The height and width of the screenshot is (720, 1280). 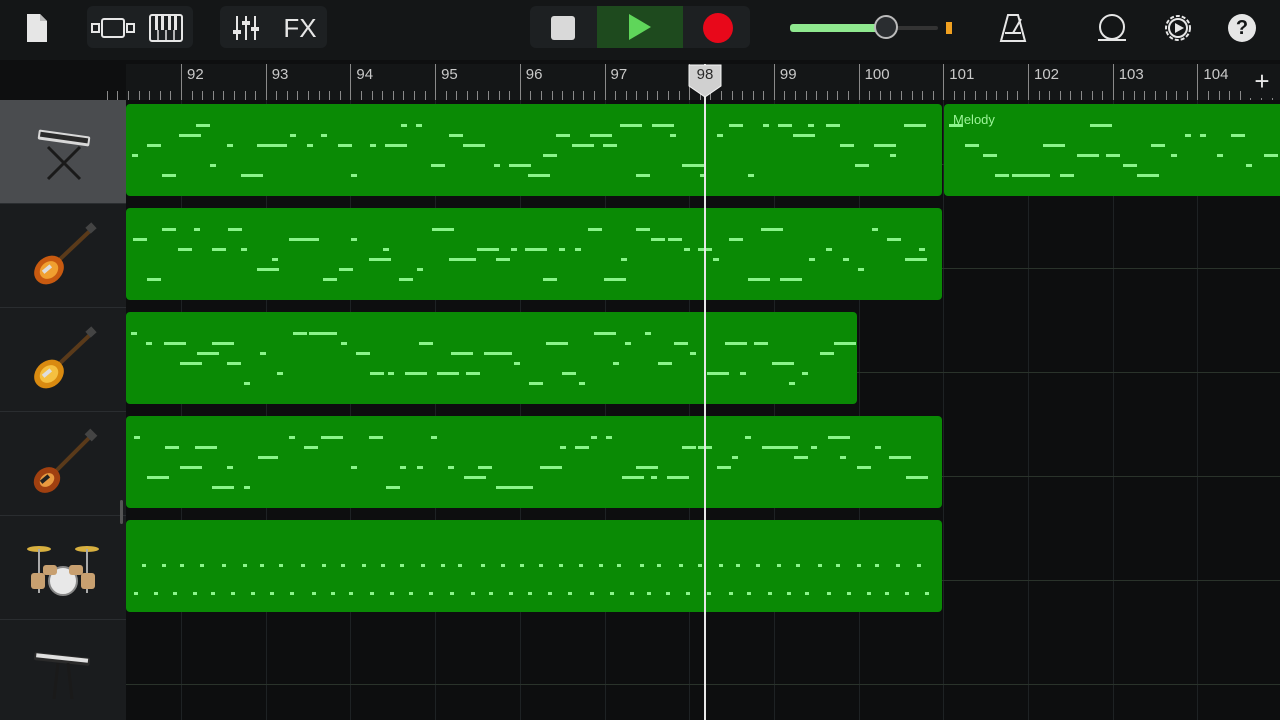 I want to click on bar-tick, so click(x=181, y=82).